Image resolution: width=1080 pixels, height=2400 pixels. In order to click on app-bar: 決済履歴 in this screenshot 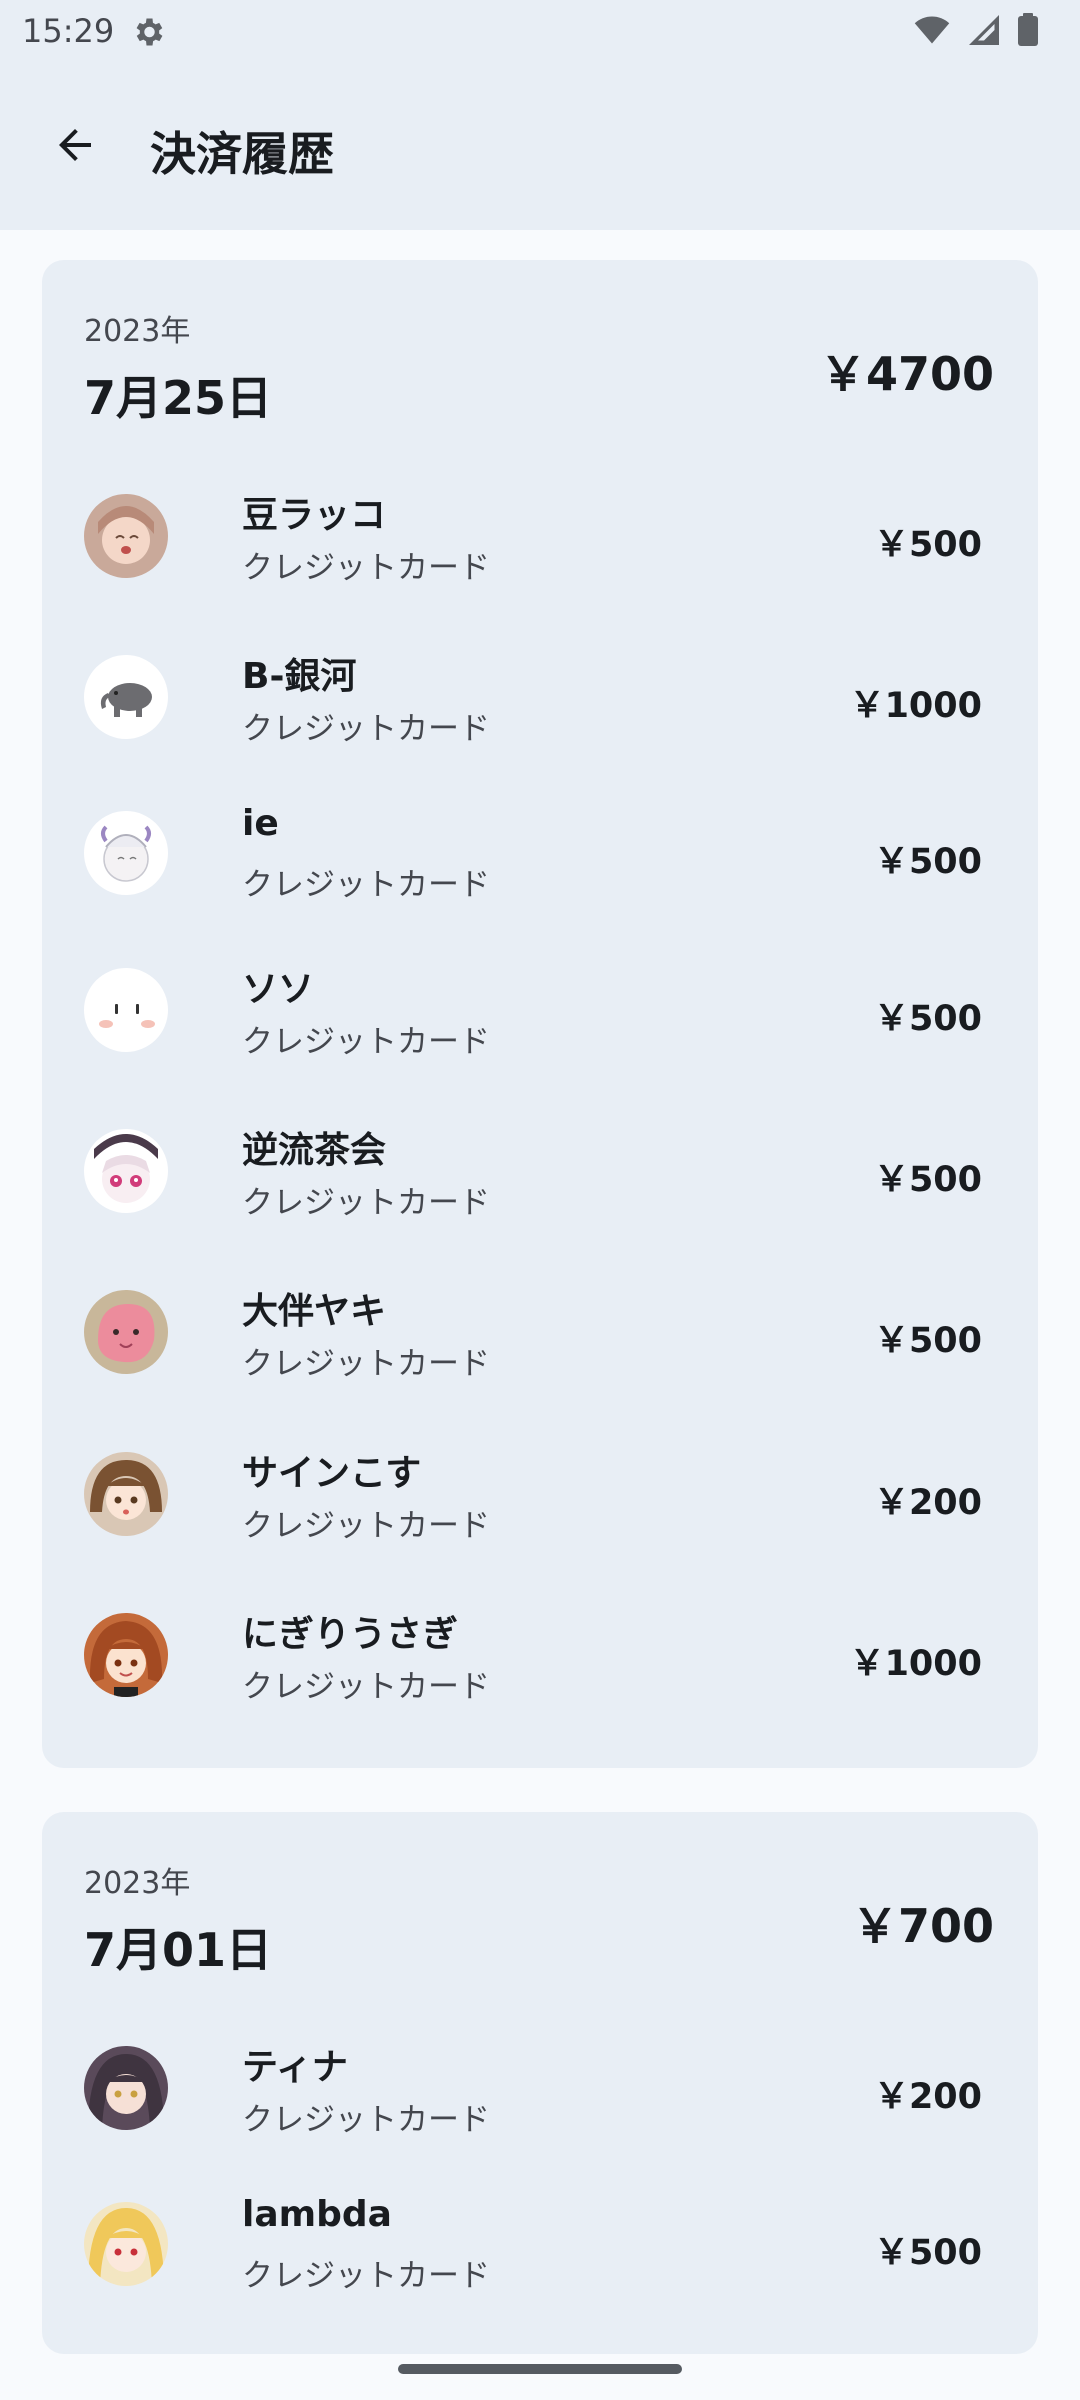, I will do `click(540, 147)`.